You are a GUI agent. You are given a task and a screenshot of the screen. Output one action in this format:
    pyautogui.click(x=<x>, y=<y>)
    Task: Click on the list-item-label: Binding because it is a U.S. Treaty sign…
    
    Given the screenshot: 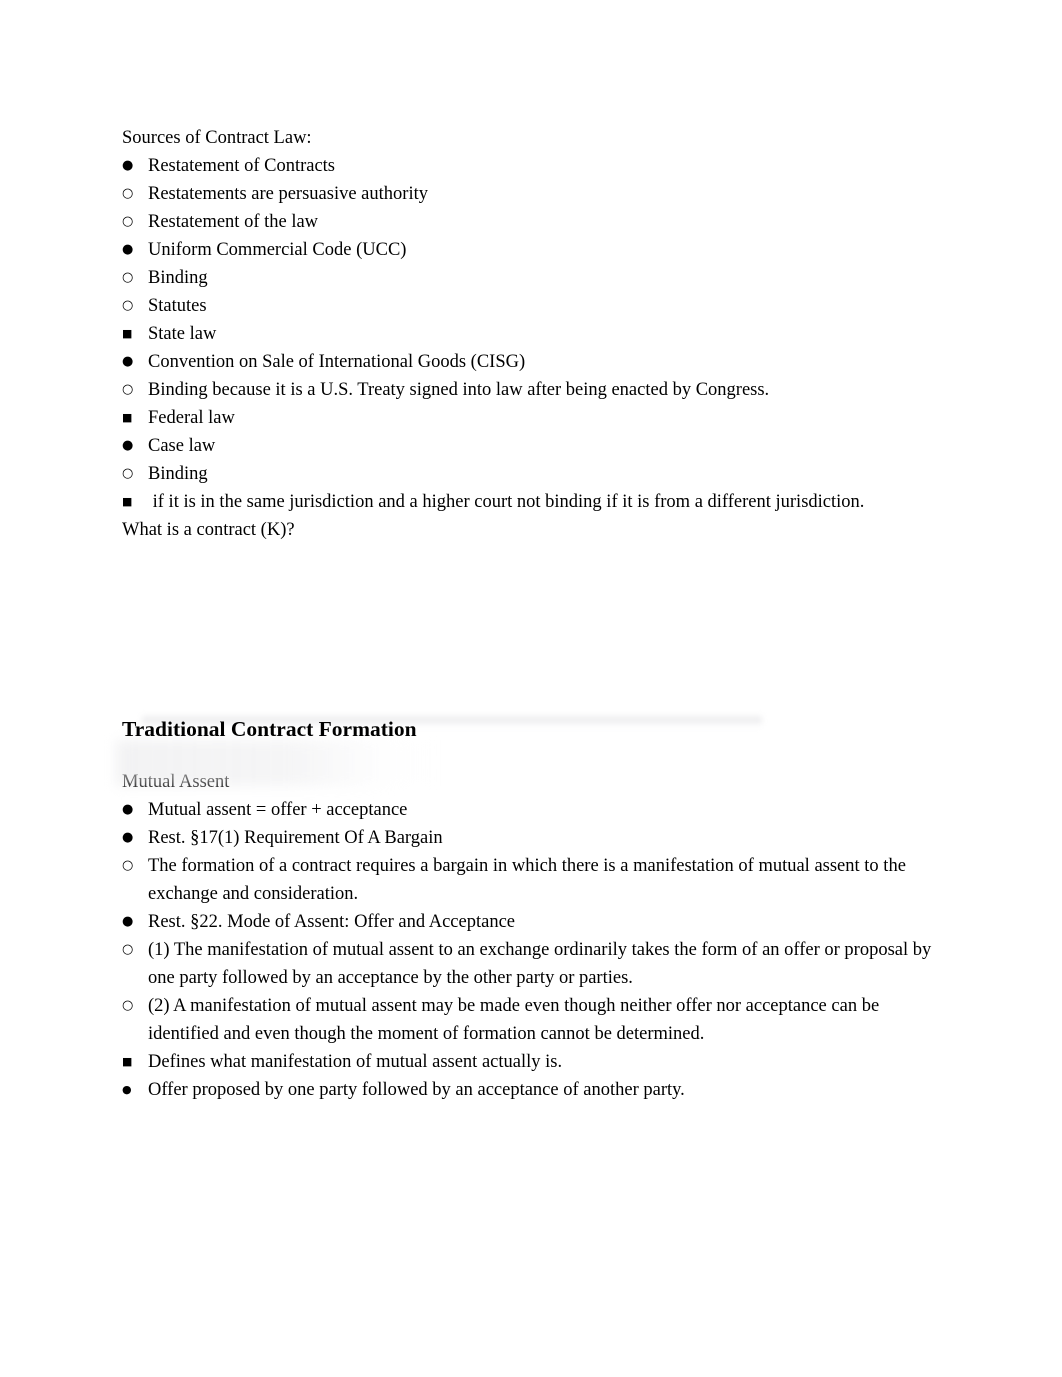 What is the action you would take?
    pyautogui.click(x=459, y=390)
    